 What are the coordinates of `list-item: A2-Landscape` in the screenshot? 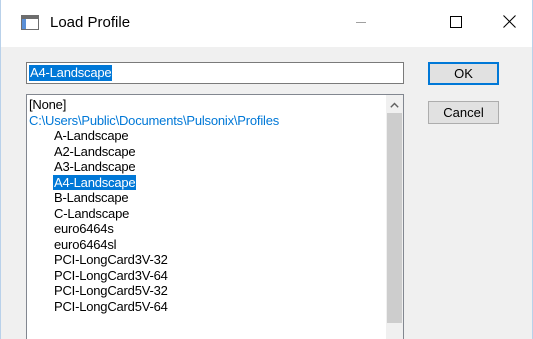 It's located at (203, 152).